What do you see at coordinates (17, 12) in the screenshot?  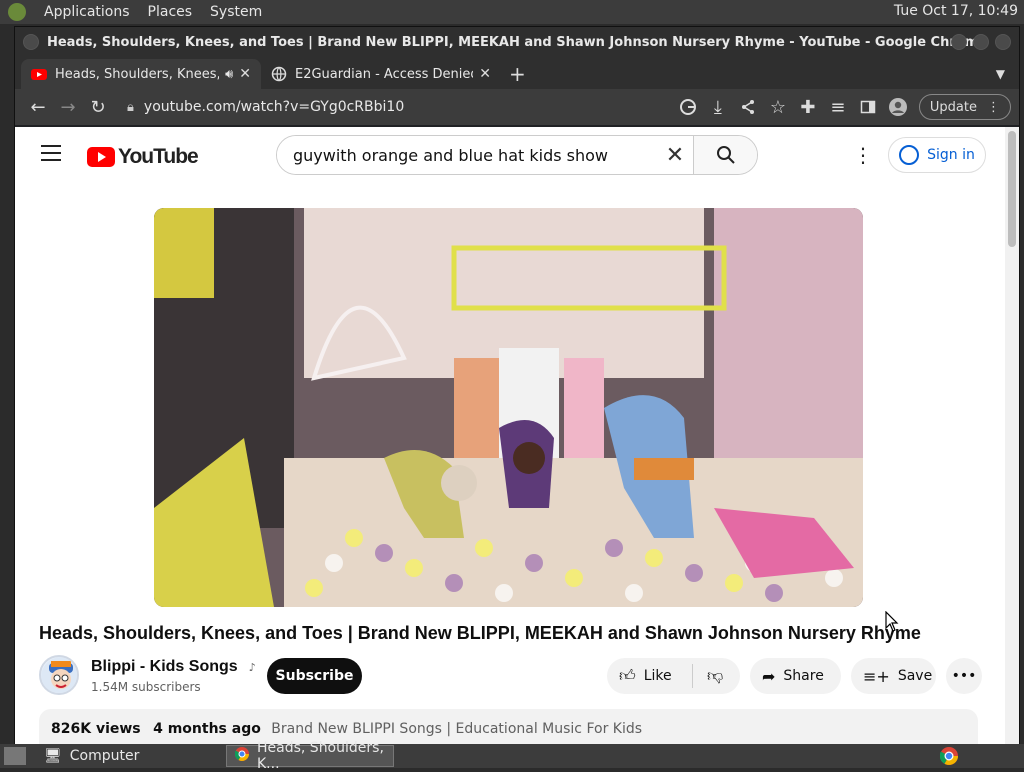 I see `gnome-logo-icon` at bounding box center [17, 12].